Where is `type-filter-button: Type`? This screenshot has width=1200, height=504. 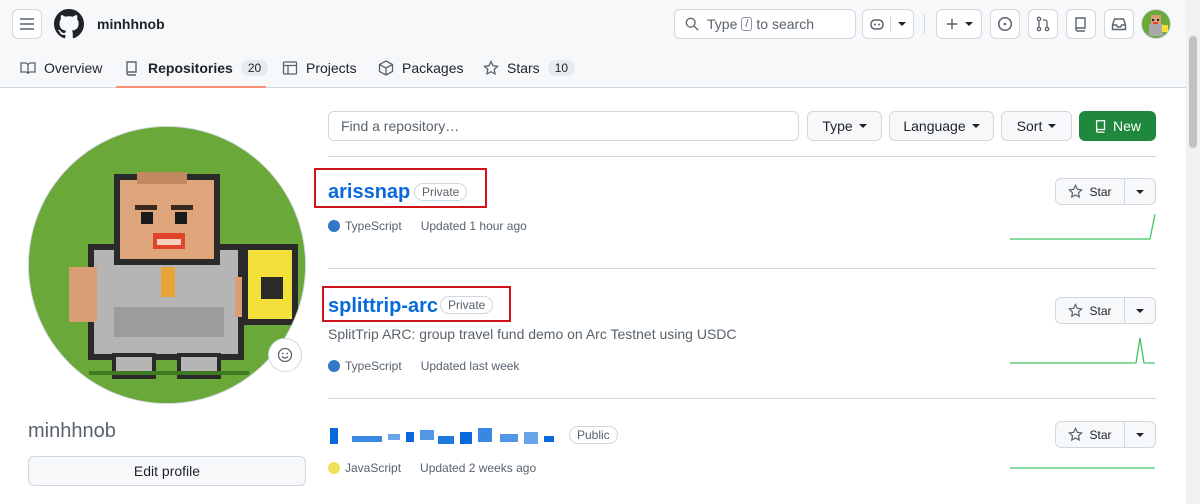 type-filter-button: Type is located at coordinates (844, 126).